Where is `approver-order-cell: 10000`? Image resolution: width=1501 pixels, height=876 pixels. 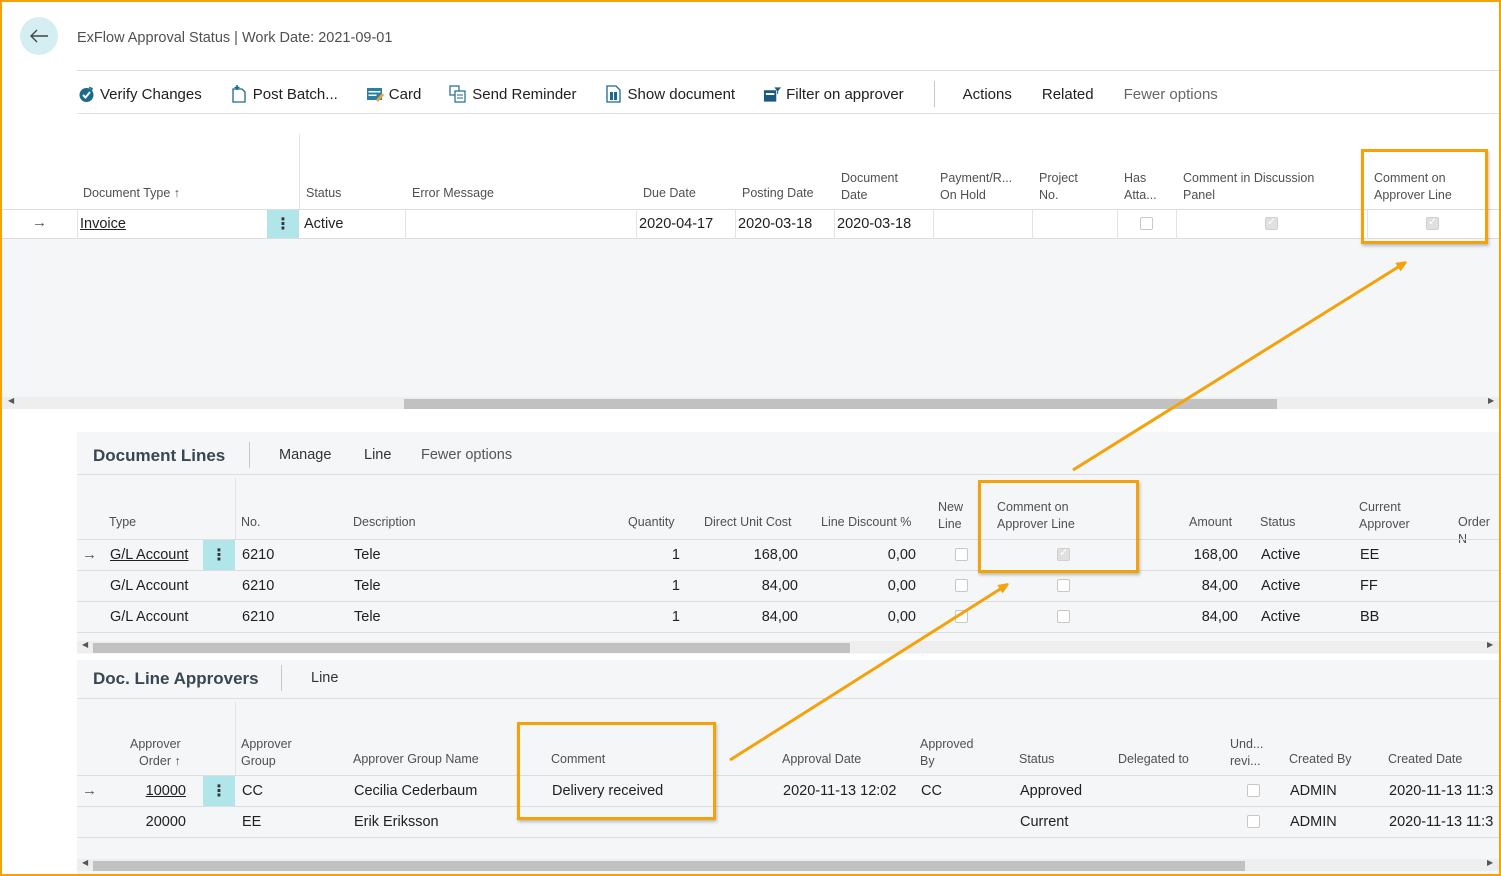 approver-order-cell: 10000 is located at coordinates (153, 791).